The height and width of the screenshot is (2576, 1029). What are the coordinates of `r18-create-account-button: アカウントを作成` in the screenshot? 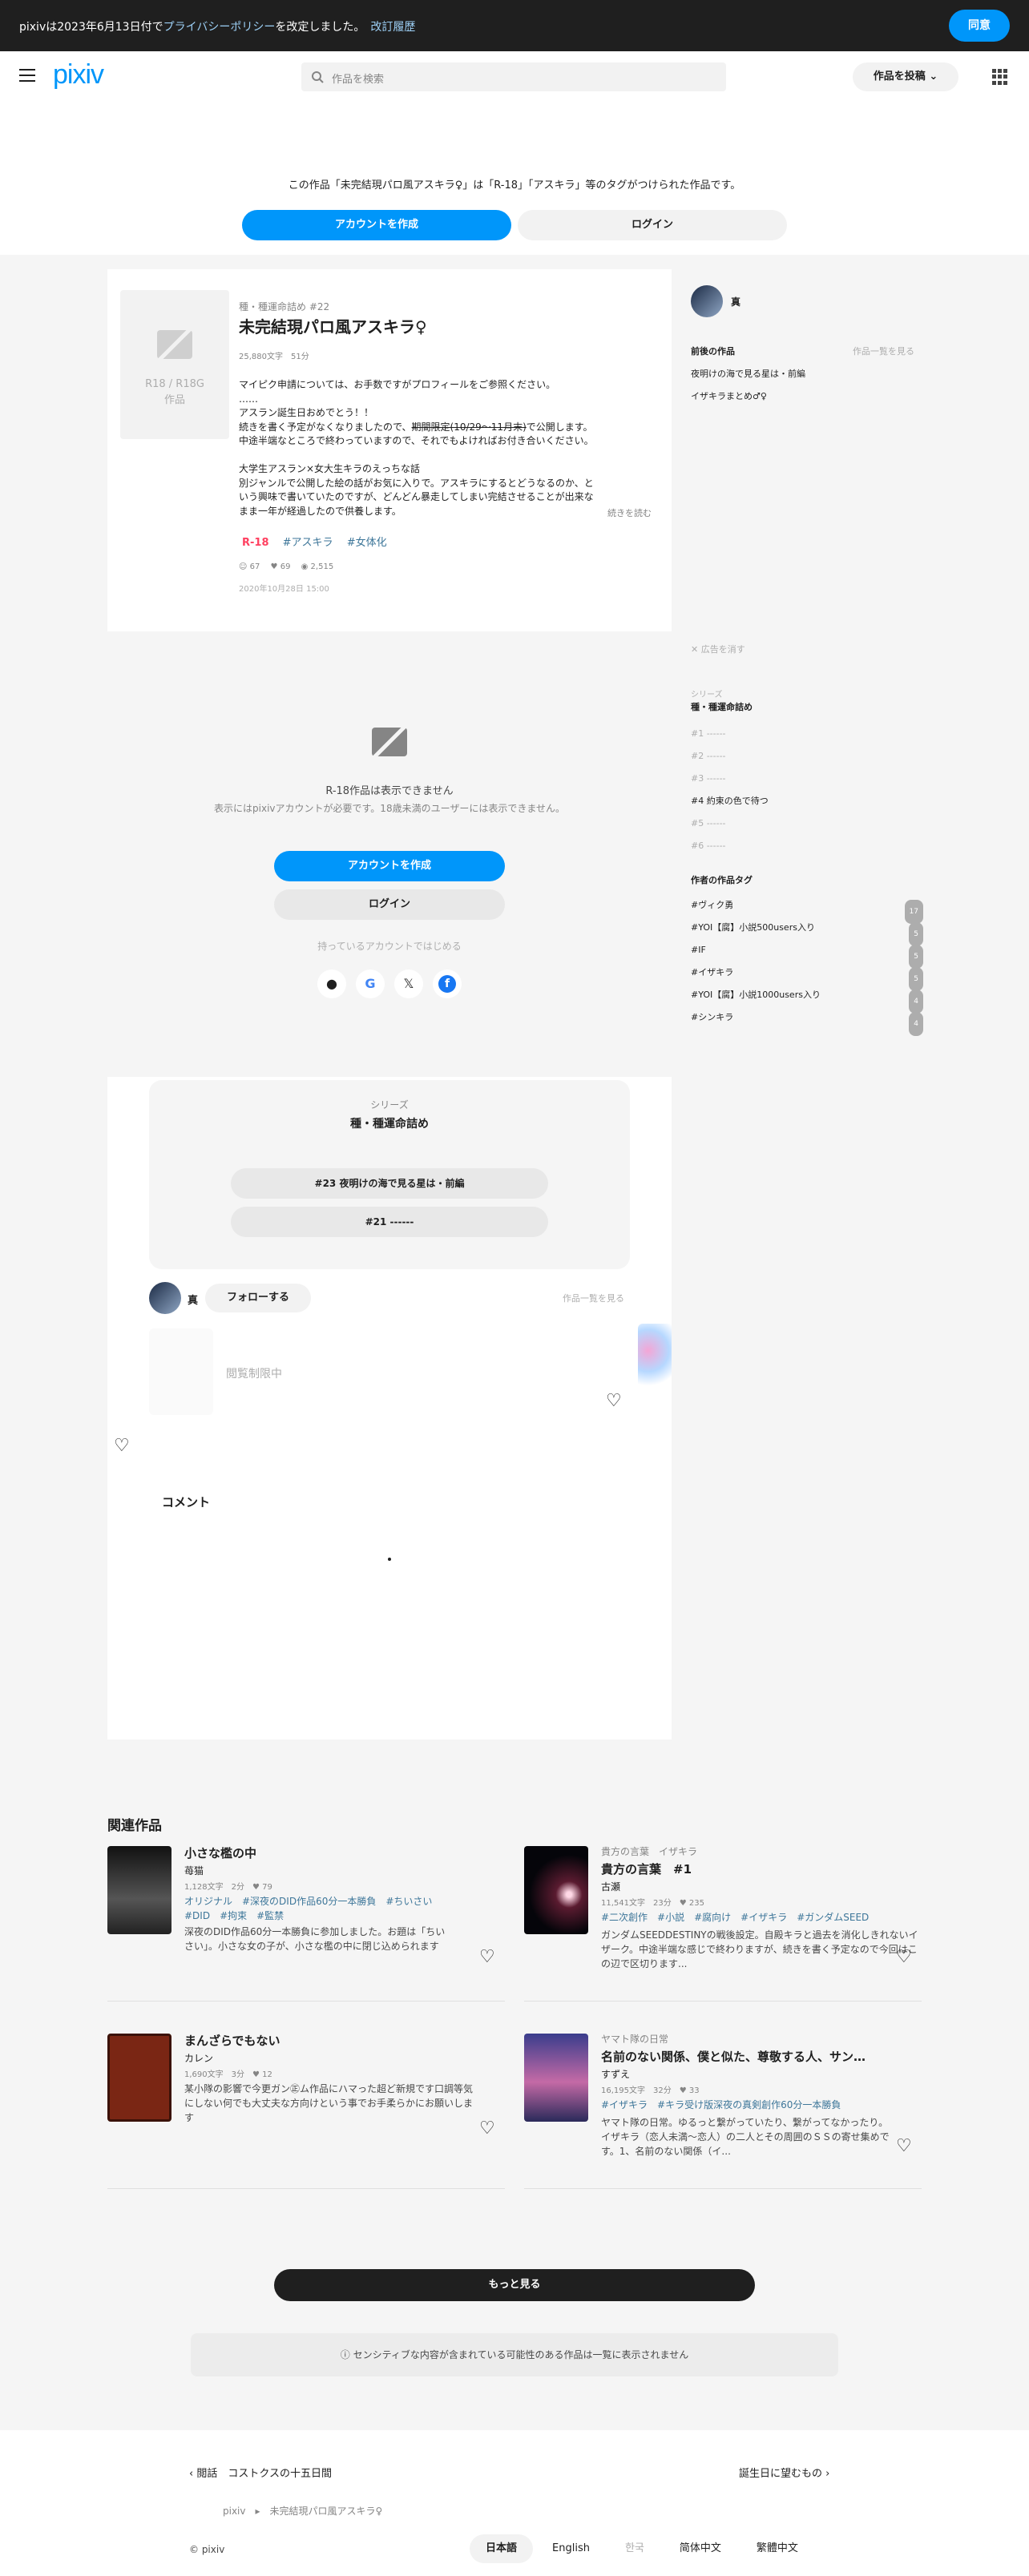 It's located at (389, 866).